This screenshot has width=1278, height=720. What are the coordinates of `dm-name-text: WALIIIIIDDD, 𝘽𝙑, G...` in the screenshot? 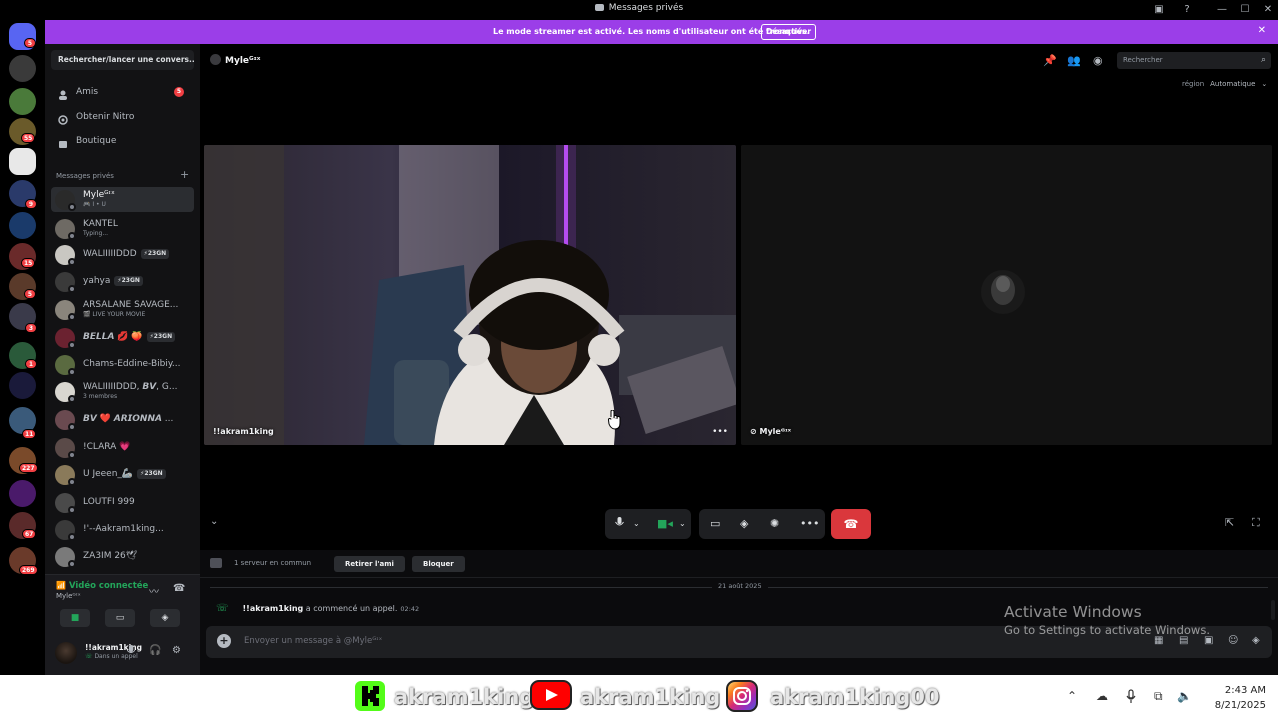 It's located at (130, 387).